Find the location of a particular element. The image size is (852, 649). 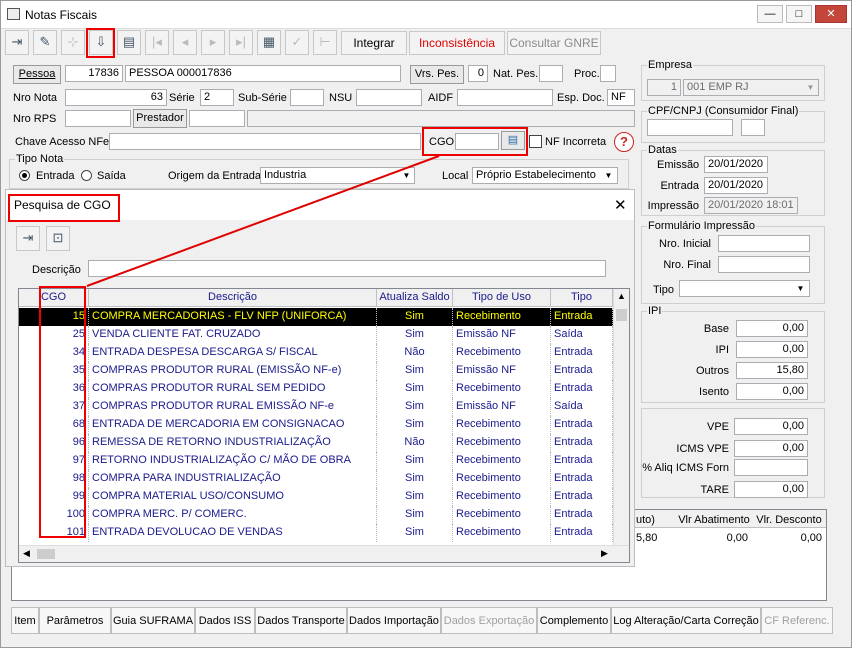

annotation-arrow is located at coordinates (263, 221).